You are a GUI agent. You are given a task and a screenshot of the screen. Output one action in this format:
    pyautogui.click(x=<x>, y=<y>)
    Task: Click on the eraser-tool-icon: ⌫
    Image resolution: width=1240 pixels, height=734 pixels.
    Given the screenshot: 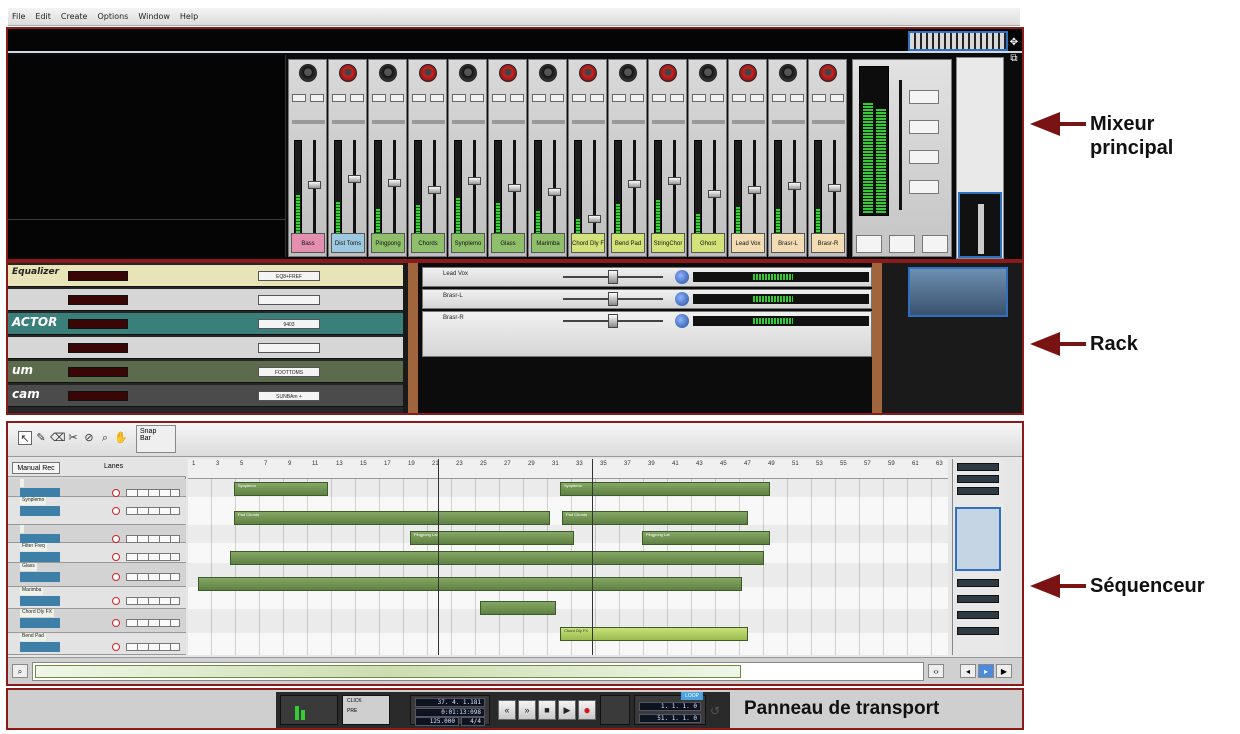 What is the action you would take?
    pyautogui.click(x=58, y=438)
    